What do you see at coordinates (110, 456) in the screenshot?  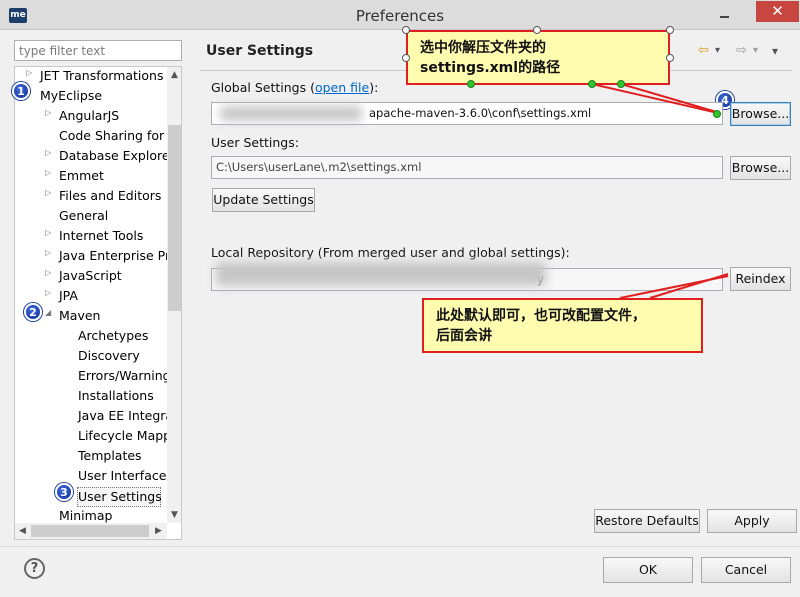 I see `tree-item-templates: Templates` at bounding box center [110, 456].